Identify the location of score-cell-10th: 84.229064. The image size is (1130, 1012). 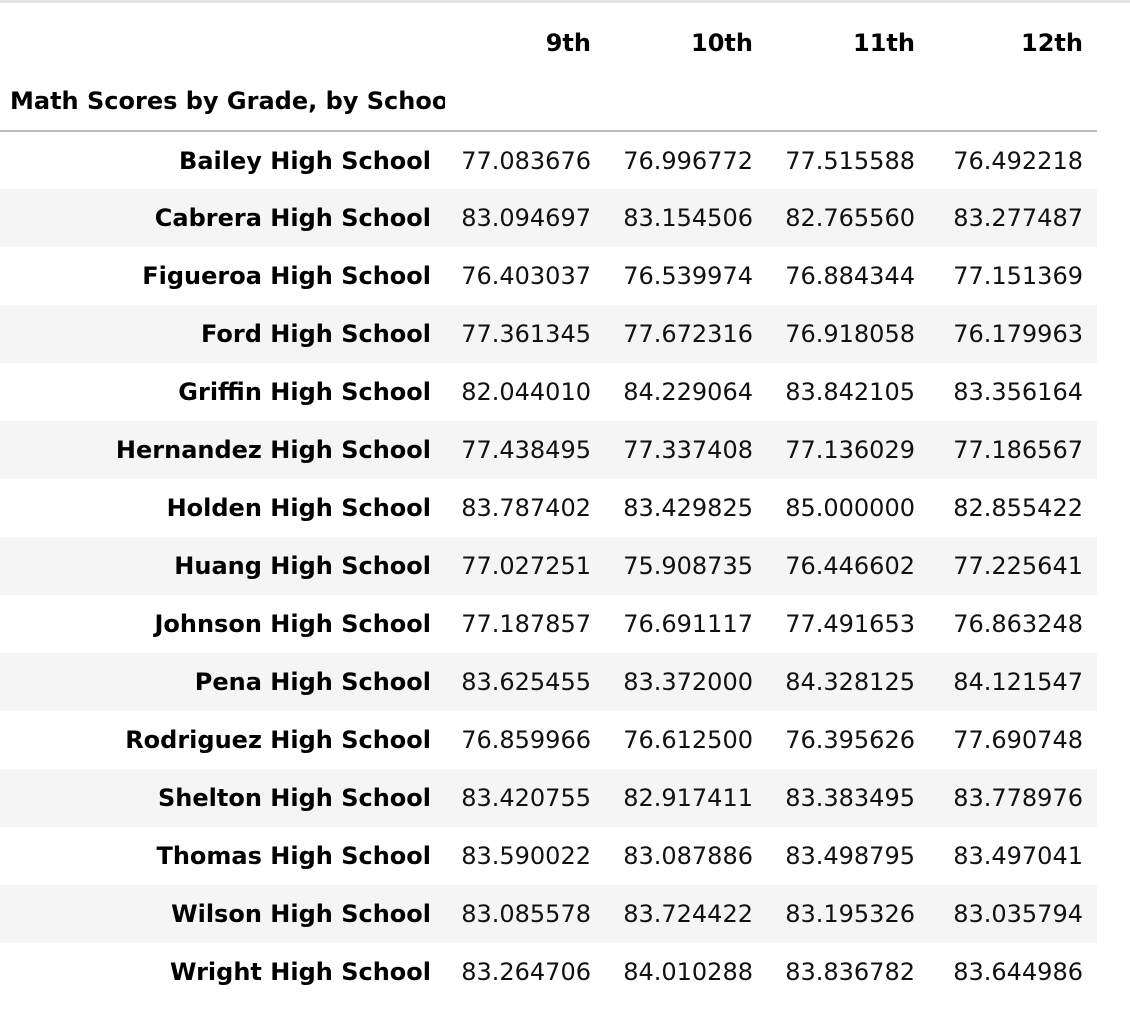
(688, 392).